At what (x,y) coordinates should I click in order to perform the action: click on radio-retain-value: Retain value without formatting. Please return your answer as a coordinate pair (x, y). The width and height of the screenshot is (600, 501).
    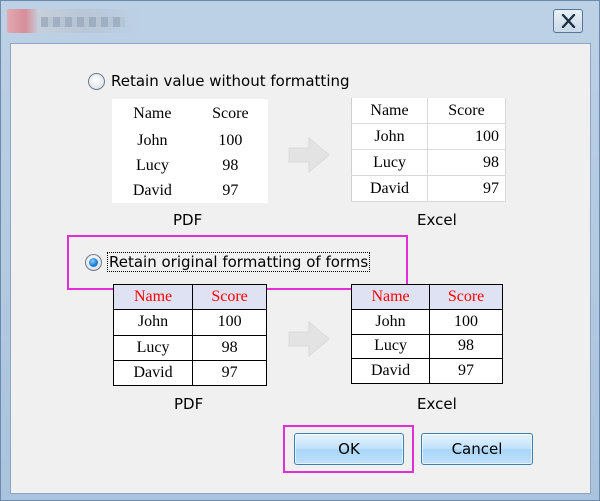
    Looking at the image, I should click on (219, 81).